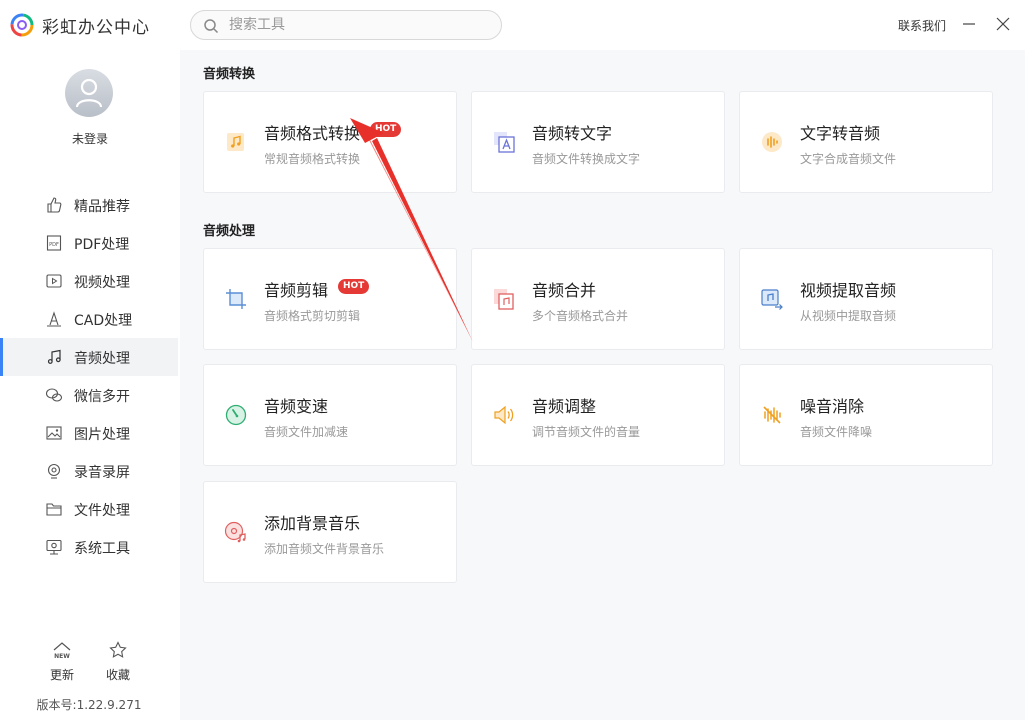 The image size is (1025, 720). What do you see at coordinates (211, 26) in the screenshot?
I see `search-icon` at bounding box center [211, 26].